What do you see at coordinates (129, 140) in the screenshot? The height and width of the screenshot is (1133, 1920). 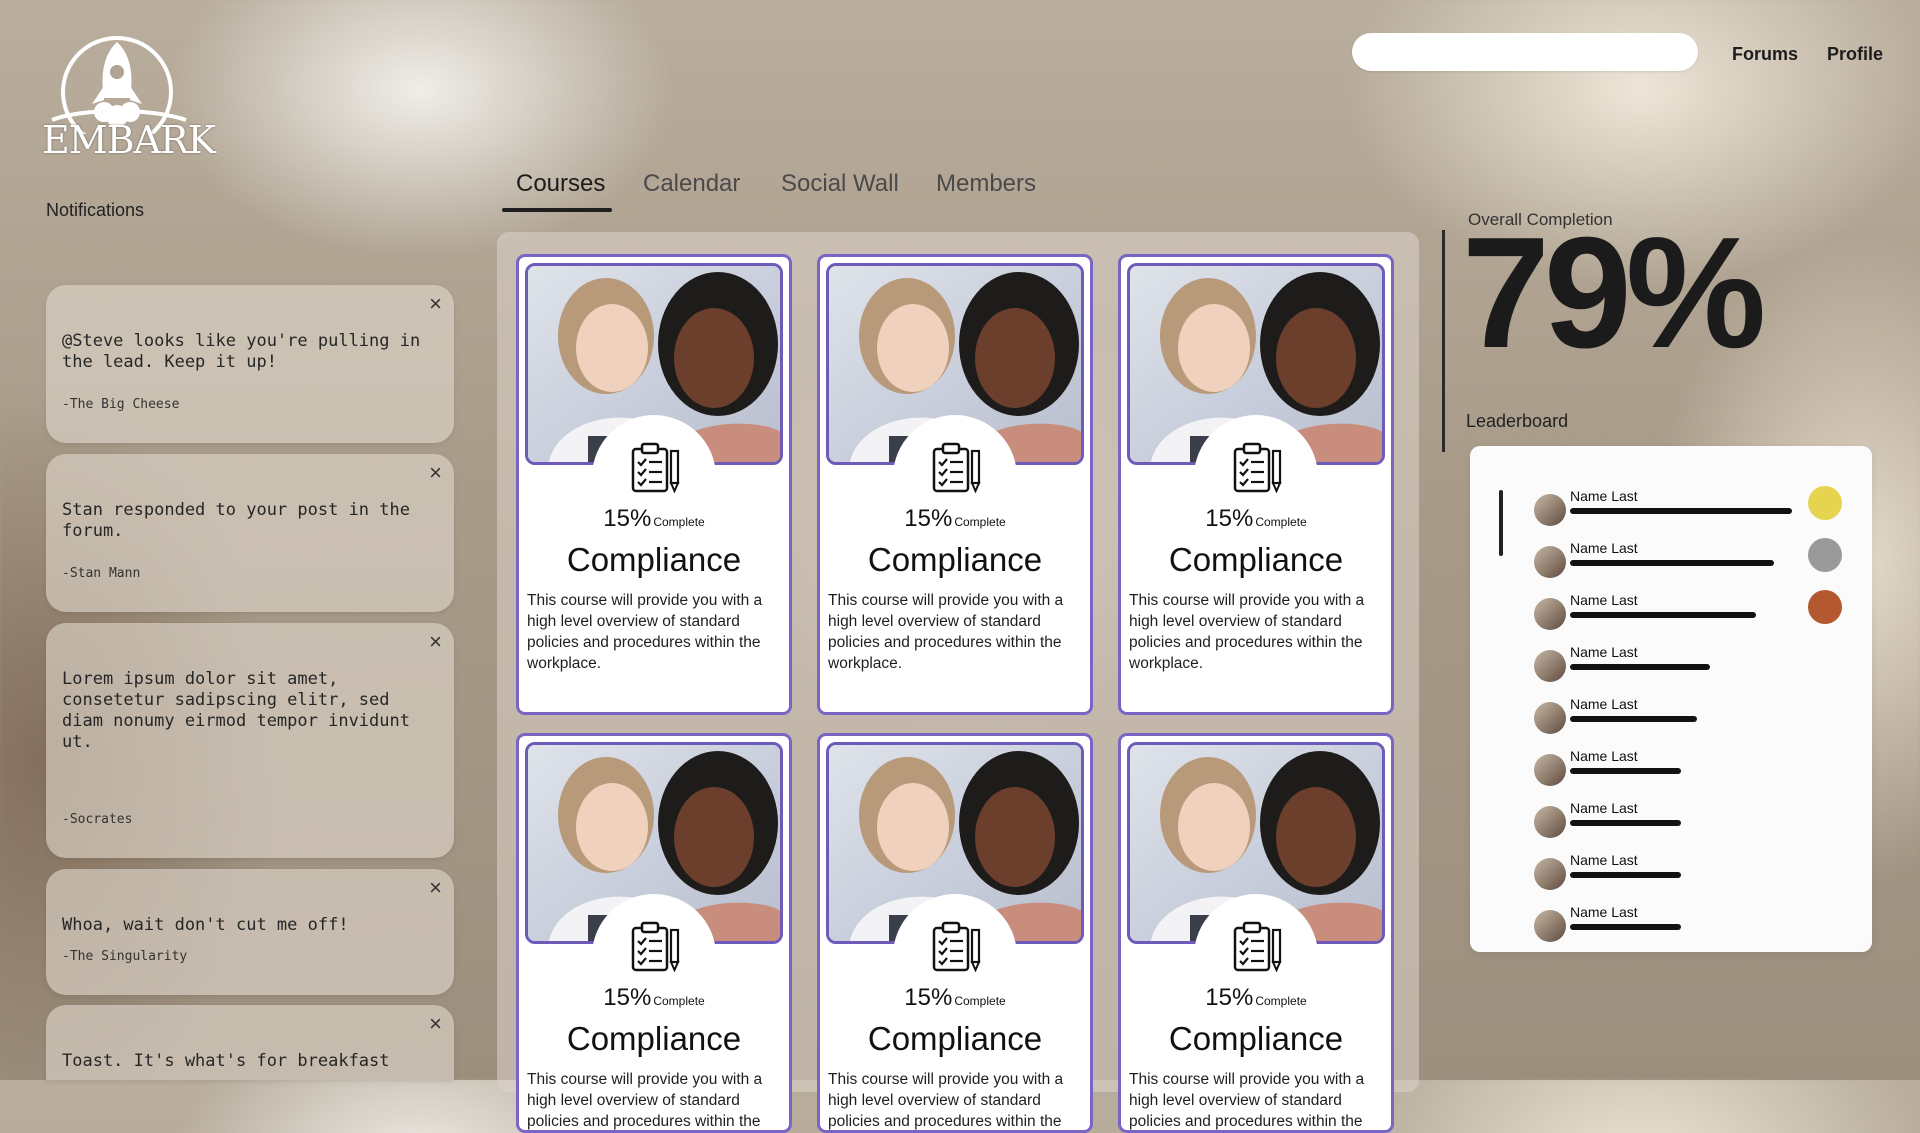 I see `logo-wordmark: EMBARK` at bounding box center [129, 140].